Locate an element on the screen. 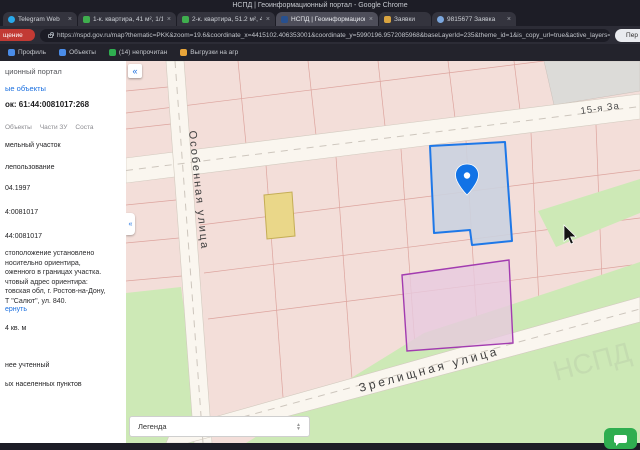 The width and height of the screenshot is (640, 450). bookmark-profile: Профиль is located at coordinates (27, 52).